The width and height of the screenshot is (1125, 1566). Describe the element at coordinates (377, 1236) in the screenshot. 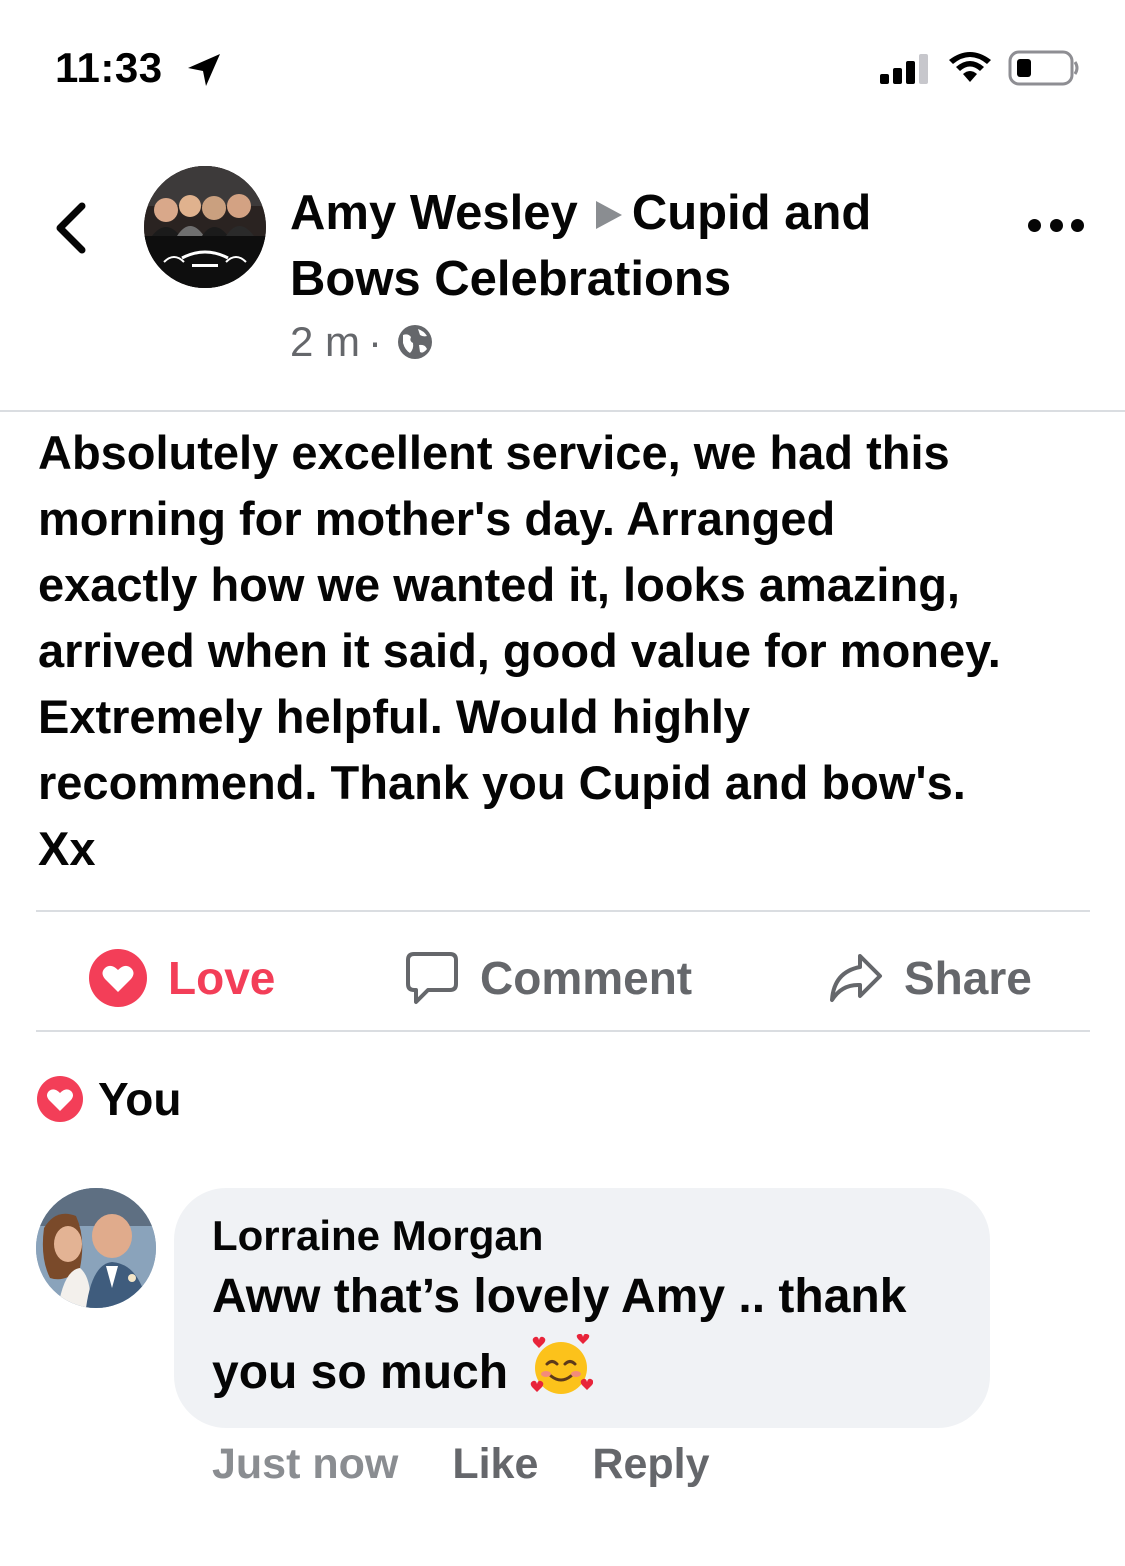

I see `comment-author: Lorraine Morgan` at that location.